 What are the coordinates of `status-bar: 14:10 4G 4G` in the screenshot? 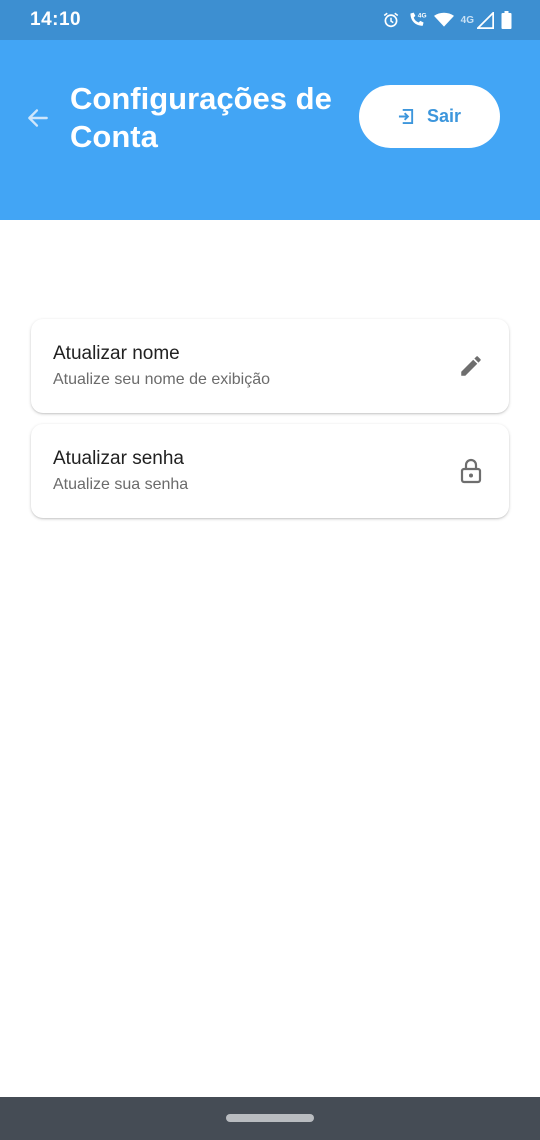 It's located at (270, 20).